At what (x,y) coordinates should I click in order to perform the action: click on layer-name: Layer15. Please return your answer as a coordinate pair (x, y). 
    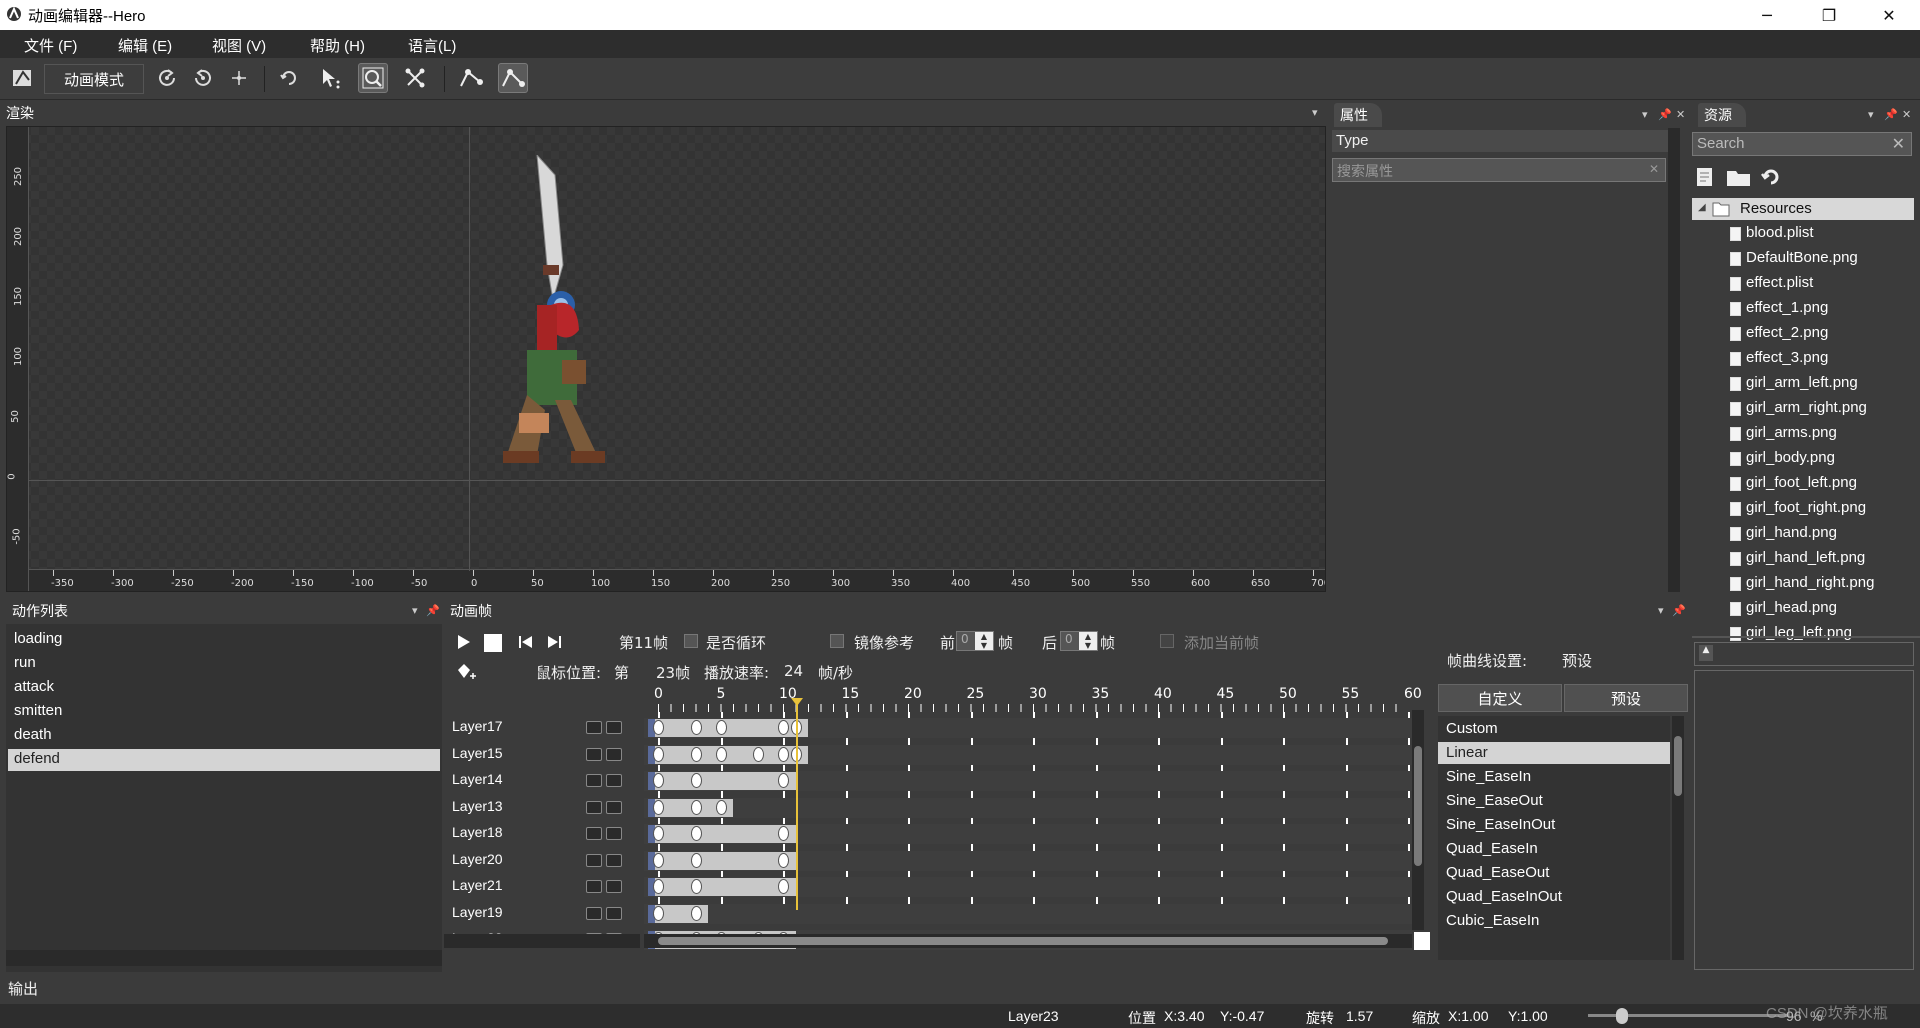
    Looking at the image, I should click on (477, 753).